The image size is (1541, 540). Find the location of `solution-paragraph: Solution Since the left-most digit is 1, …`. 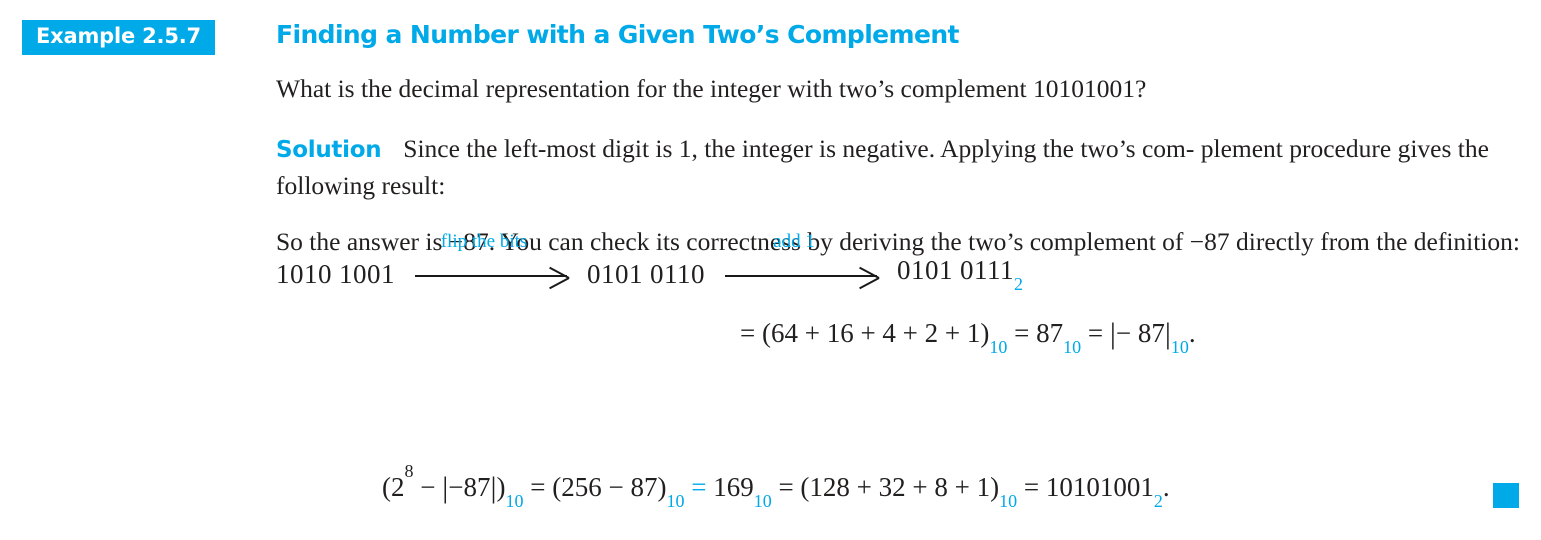

solution-paragraph: Solution Since the left-most digit is 1, … is located at coordinates (902, 167).